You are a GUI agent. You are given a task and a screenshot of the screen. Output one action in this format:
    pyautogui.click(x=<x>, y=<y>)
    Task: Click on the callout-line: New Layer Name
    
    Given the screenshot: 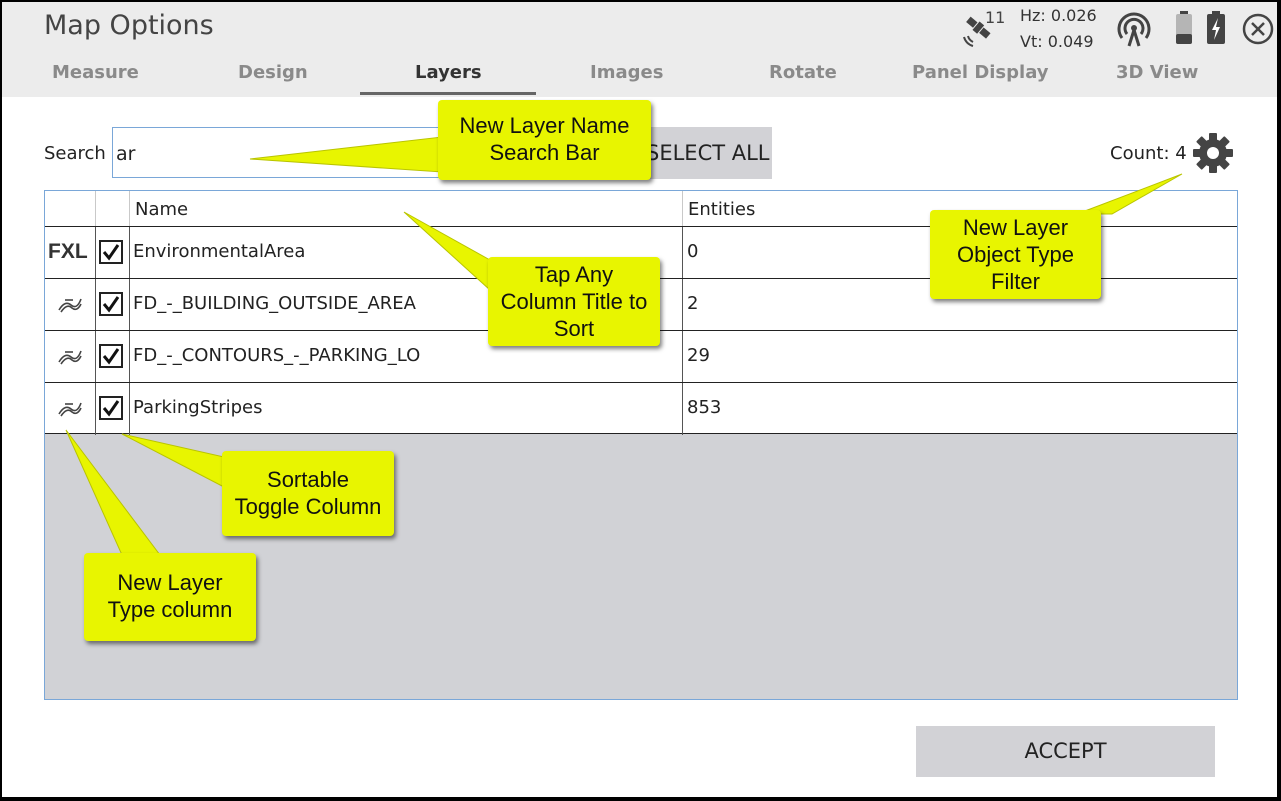 What is the action you would take?
    pyautogui.click(x=544, y=125)
    